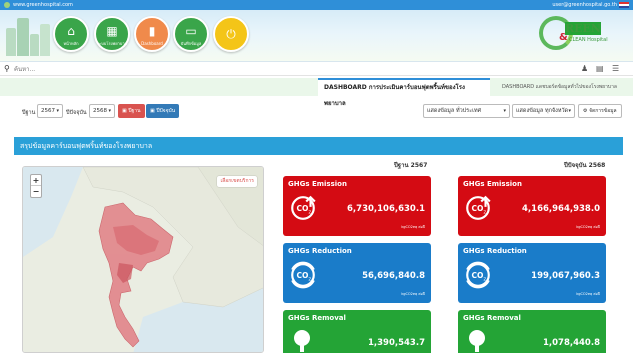 This screenshot has height=353, width=633. I want to click on base-year-select: 2567 ▾, so click(50, 111).